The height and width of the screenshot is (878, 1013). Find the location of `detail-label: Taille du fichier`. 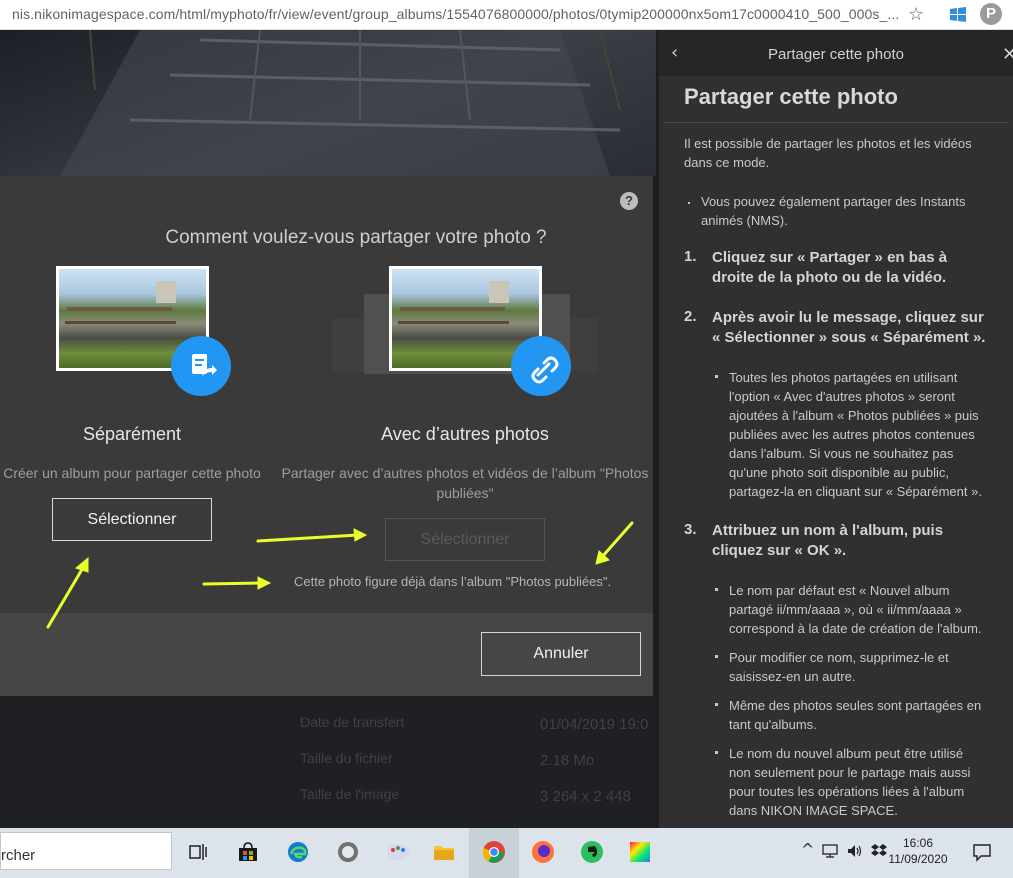

detail-label: Taille du fichier is located at coordinates (346, 758).